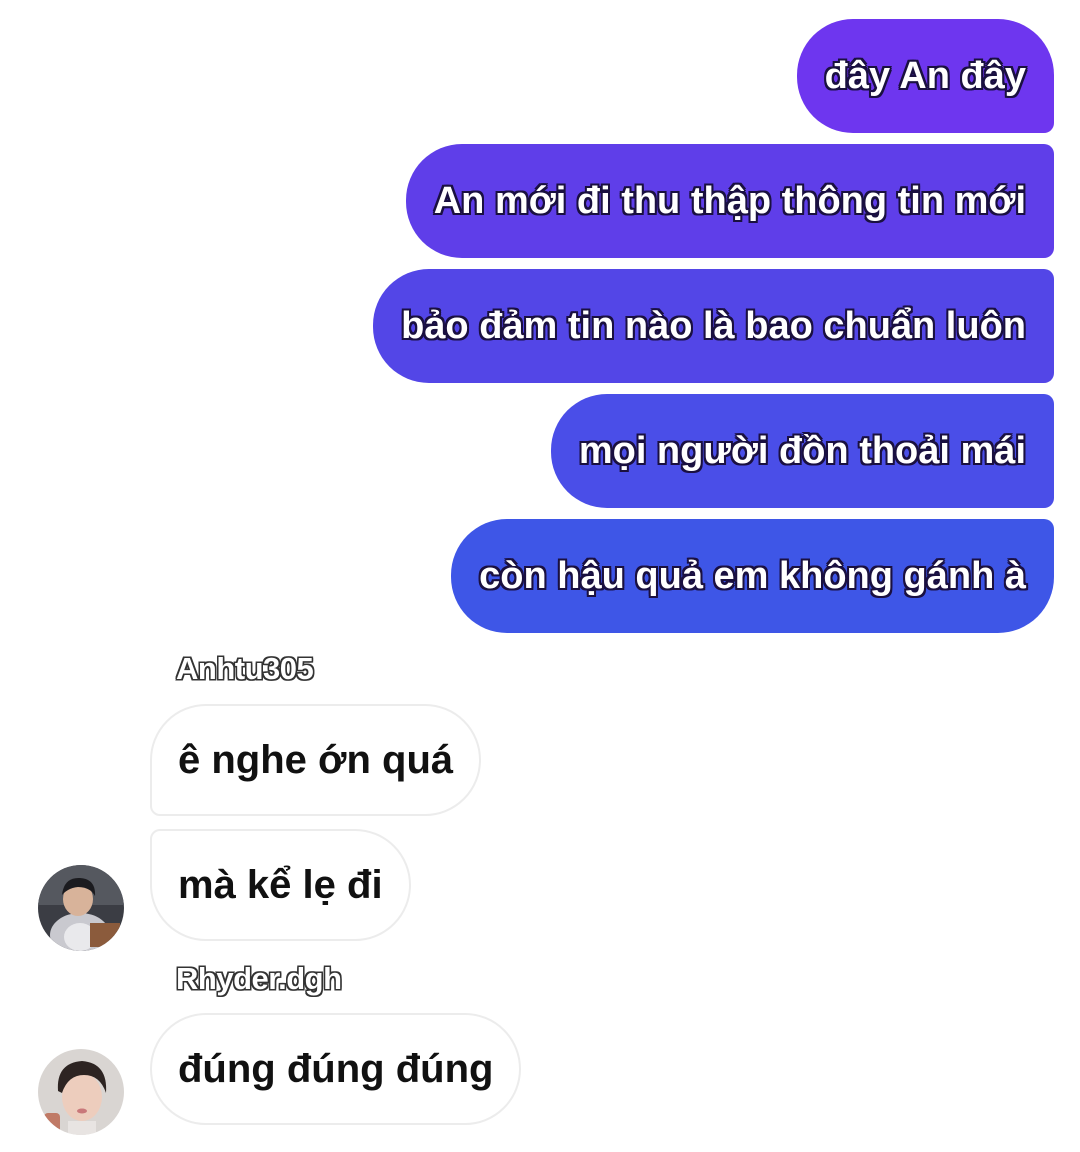  I want to click on message-text: An mới đi thu thập thông tin mới, so click(729, 200).